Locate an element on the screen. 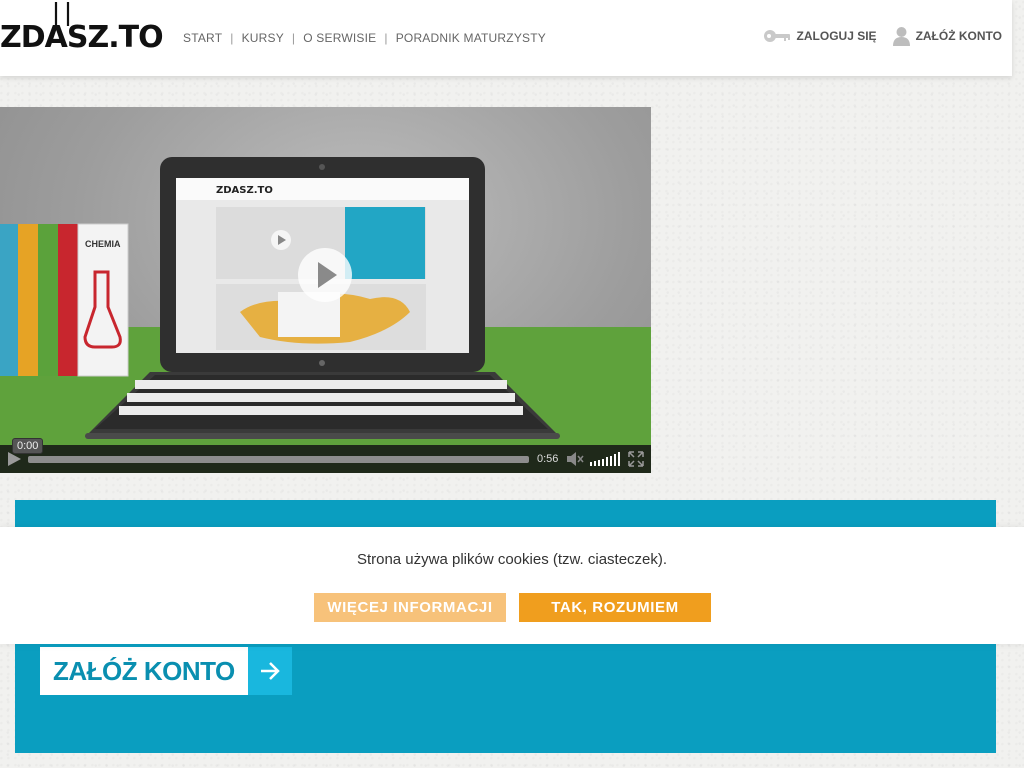 This screenshot has height=768, width=1024. nav-item-start: START is located at coordinates (202, 38).